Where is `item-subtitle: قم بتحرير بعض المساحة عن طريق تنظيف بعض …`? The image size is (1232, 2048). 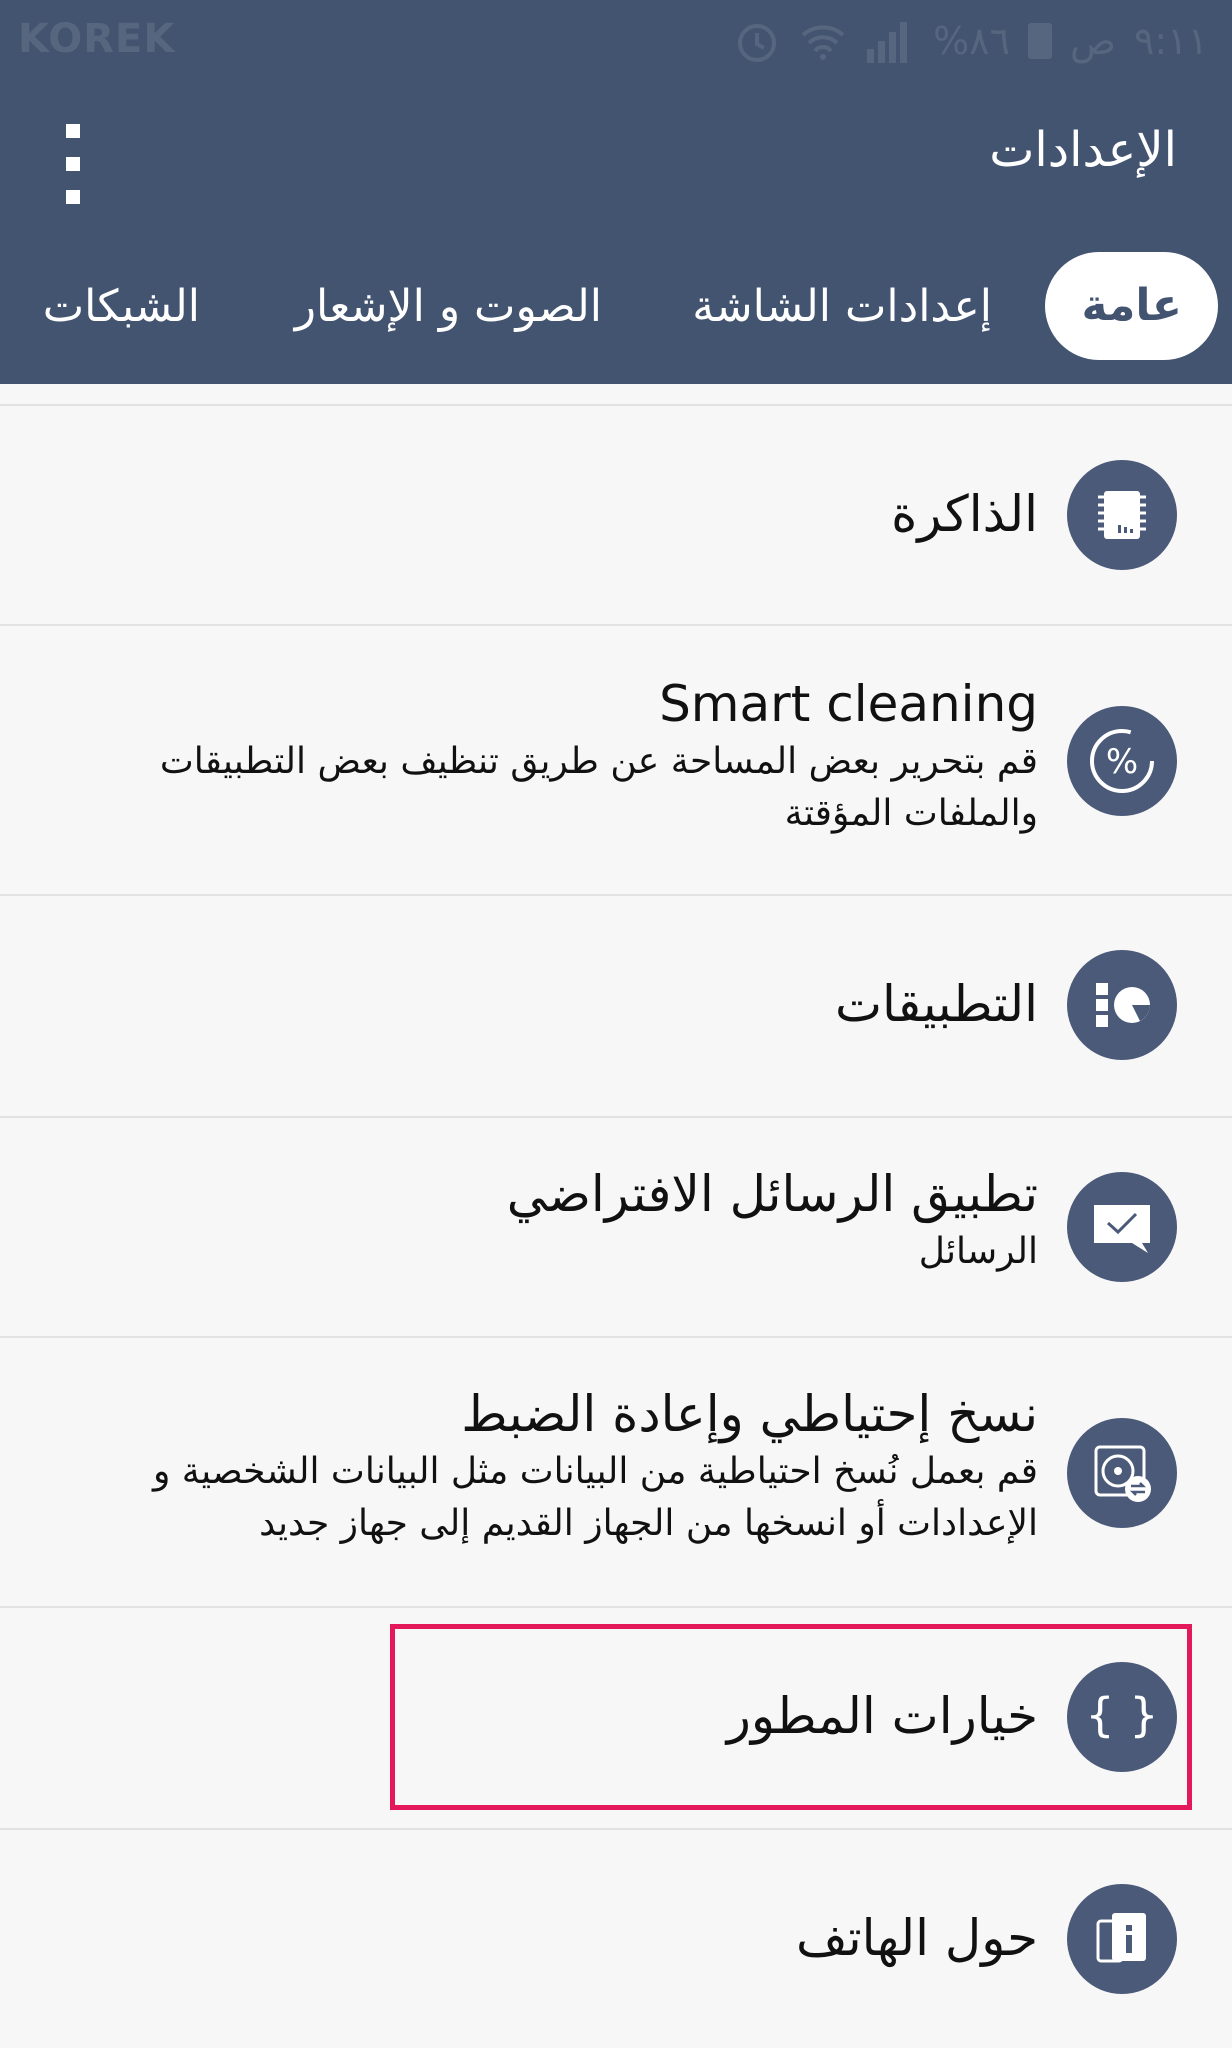
item-subtitle: قم بتحرير بعض المساحة عن طريق تنظيف بعض … is located at coordinates (598, 787).